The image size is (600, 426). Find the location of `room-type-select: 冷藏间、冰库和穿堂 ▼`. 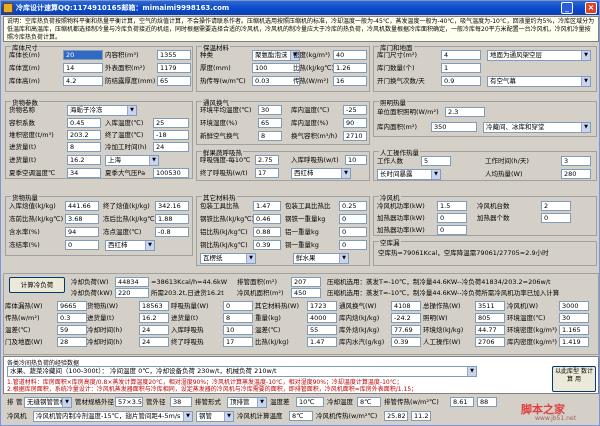

room-type-select: 冷藏间、冰库和穿堂 ▼ is located at coordinates (537, 127).